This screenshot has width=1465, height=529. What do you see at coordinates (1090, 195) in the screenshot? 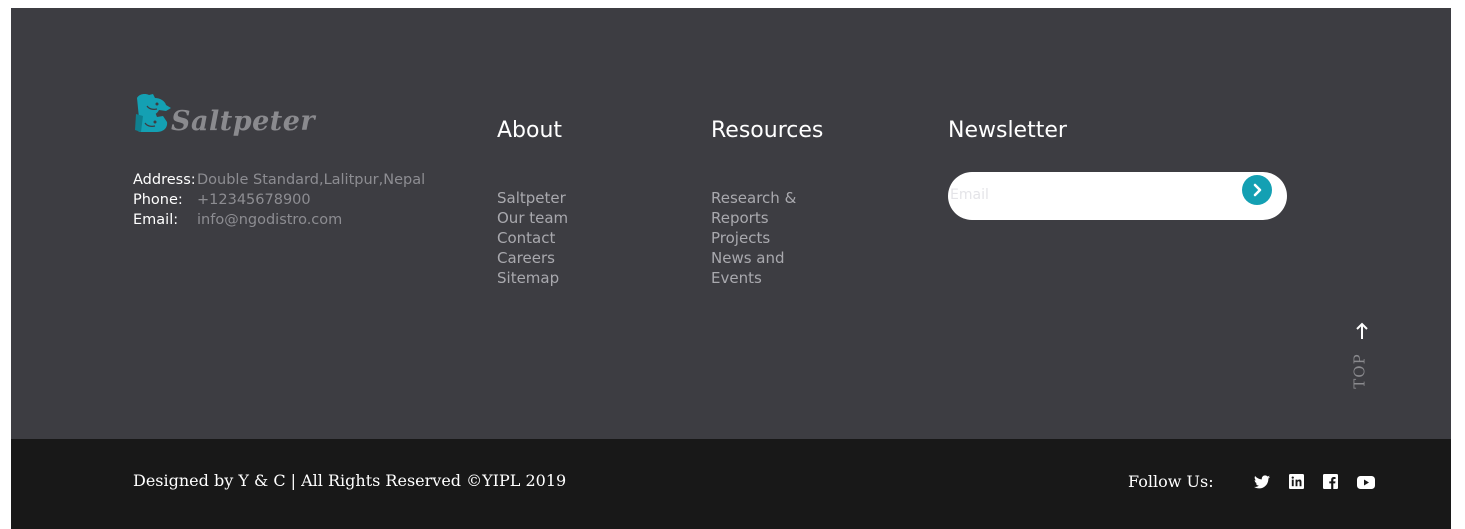
I see `newsletter-email-input` at bounding box center [1090, 195].